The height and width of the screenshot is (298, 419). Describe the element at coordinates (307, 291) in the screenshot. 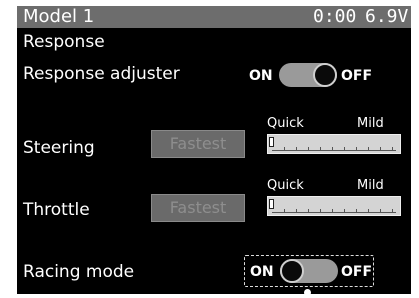

I see `cursor-dot-icon` at that location.